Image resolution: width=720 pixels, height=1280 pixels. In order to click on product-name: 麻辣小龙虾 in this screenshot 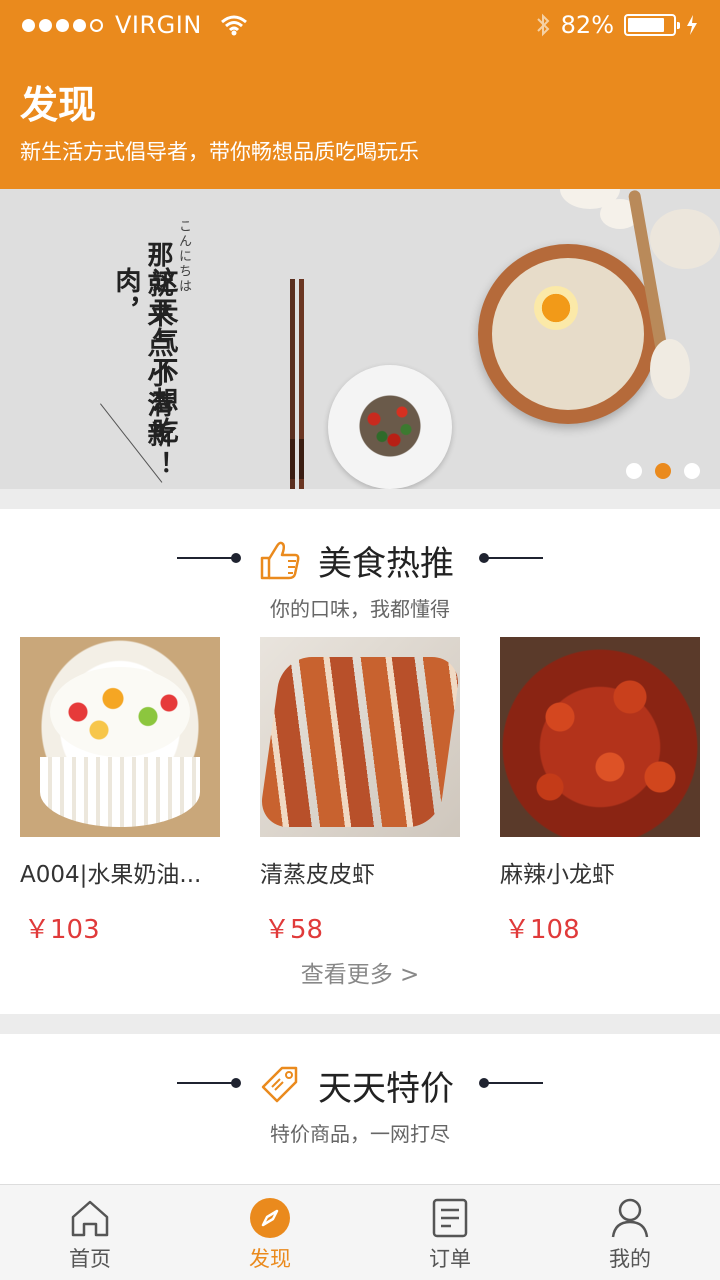, I will do `click(600, 872)`.